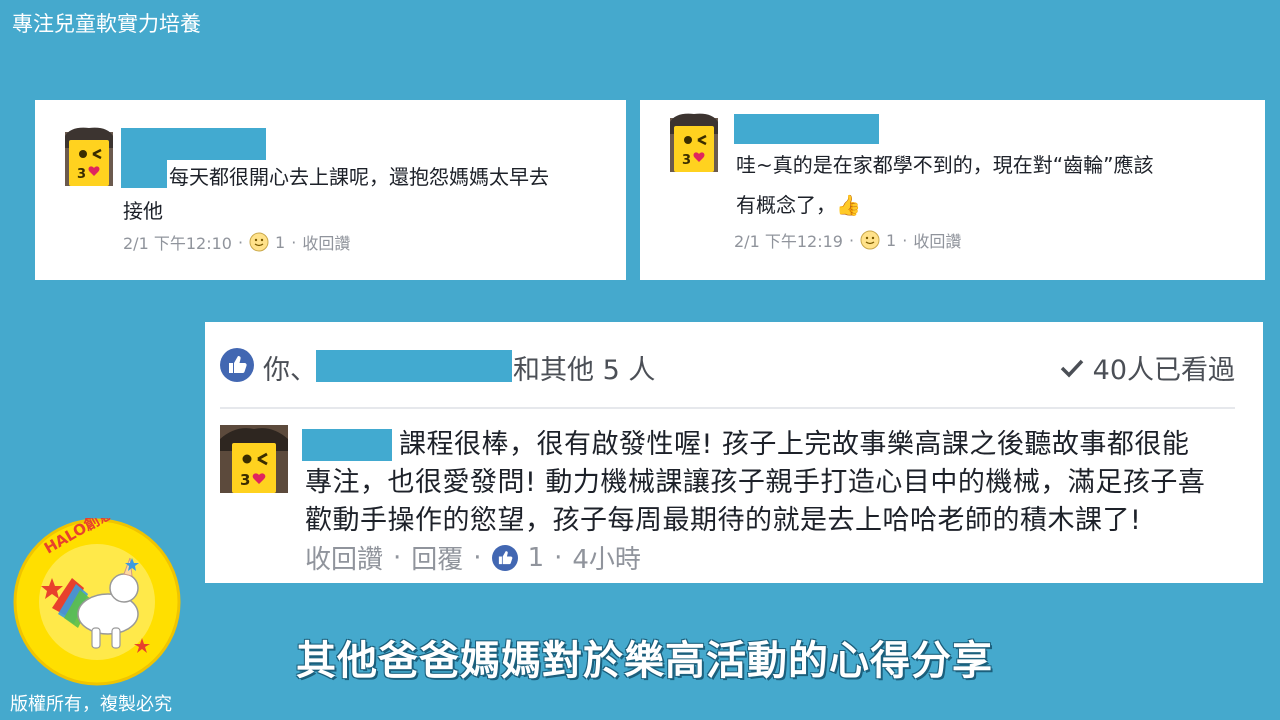 The image size is (1280, 720). I want to click on copyright-notice: 版權所有，複製必究, so click(91, 704).